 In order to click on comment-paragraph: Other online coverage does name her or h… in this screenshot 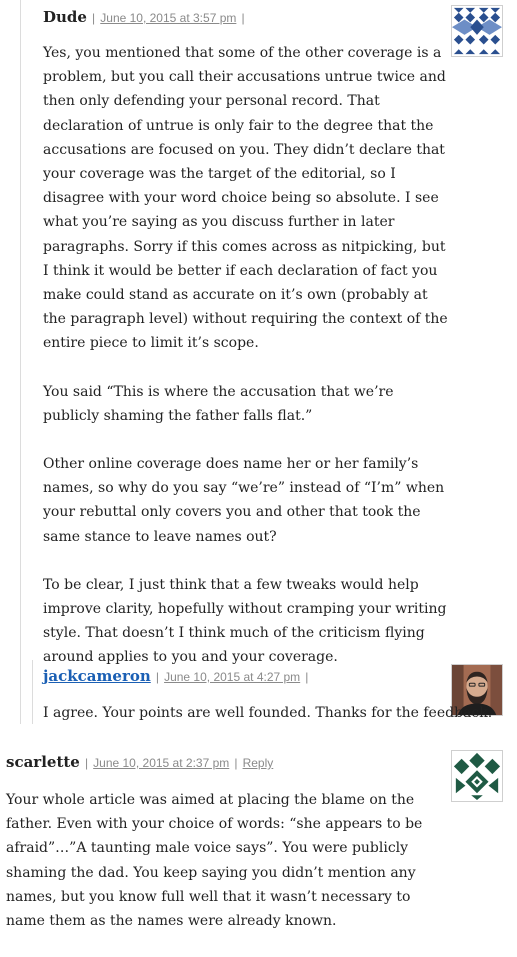, I will do `click(244, 500)`.